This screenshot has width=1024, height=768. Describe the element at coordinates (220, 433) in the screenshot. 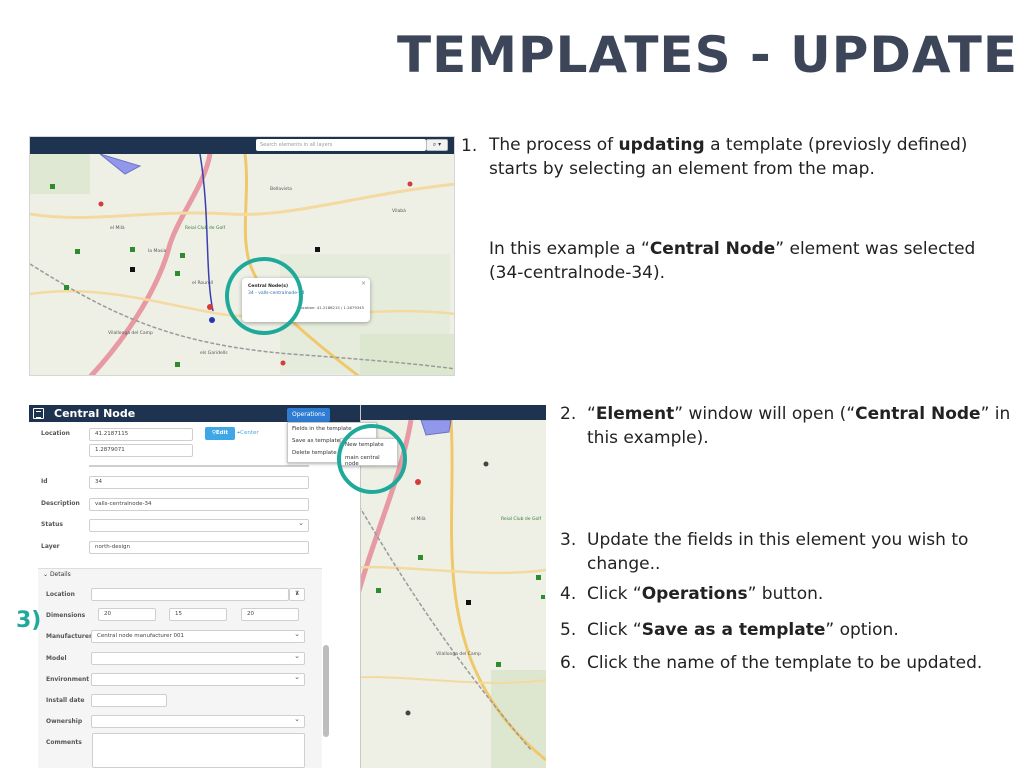

I see `edit-location-button: ⚲Edit` at that location.